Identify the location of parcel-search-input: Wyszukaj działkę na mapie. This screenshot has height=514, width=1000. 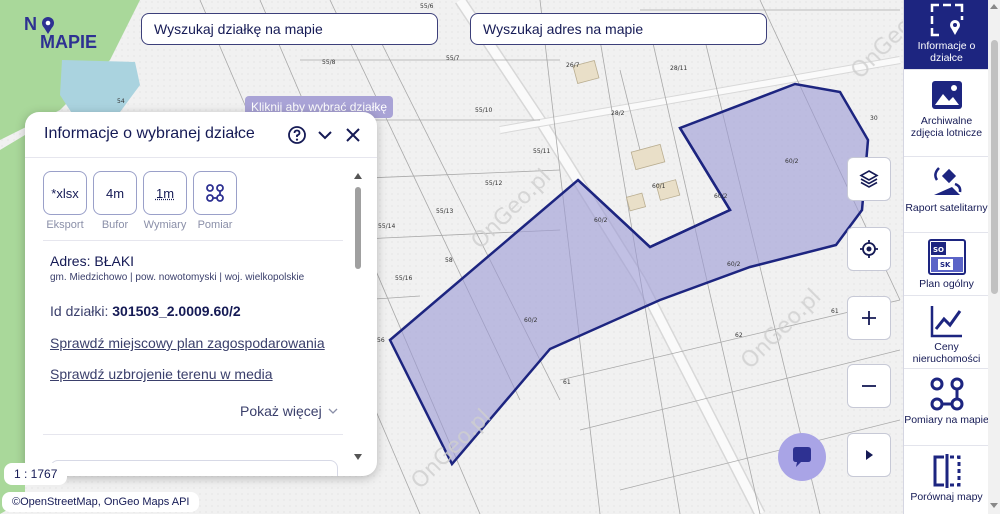
(289, 29).